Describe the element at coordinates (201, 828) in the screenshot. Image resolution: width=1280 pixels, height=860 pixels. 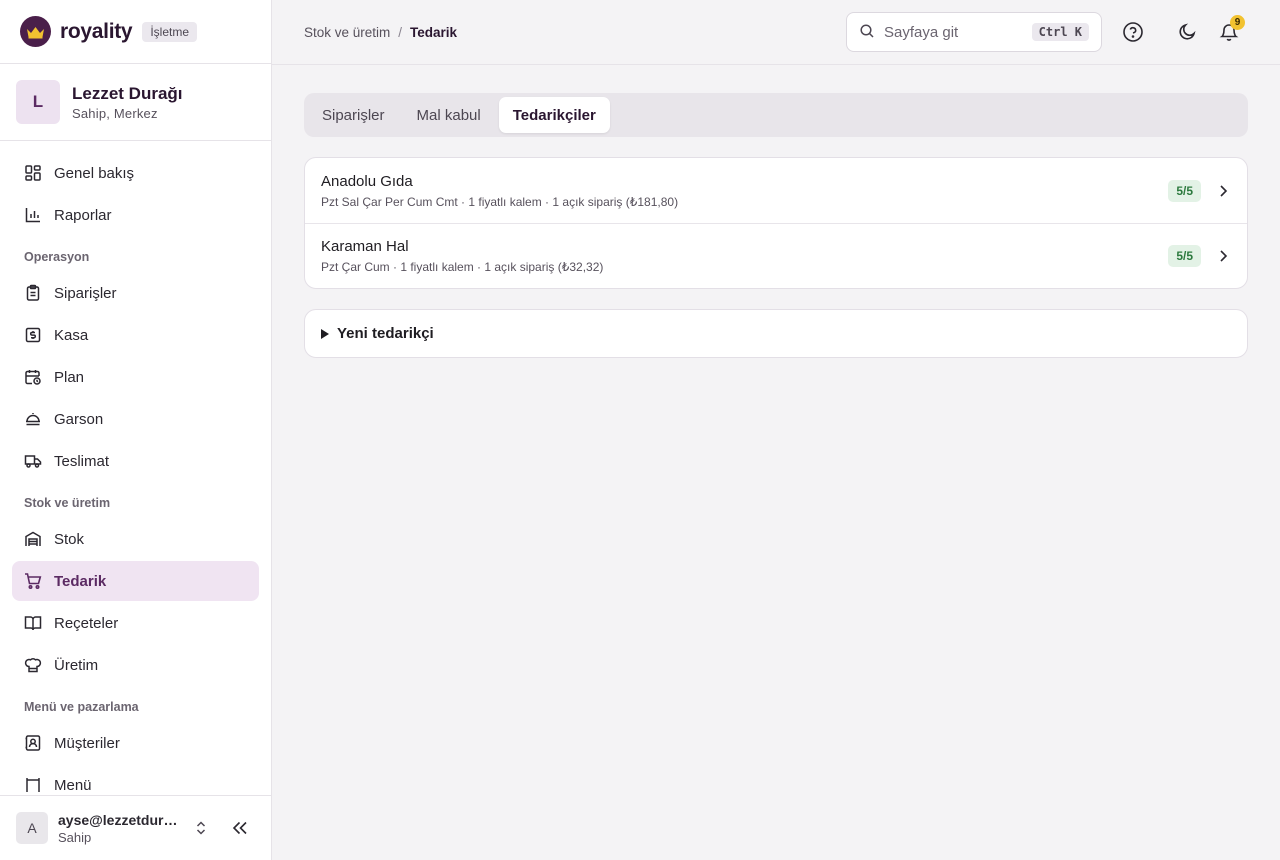
I see `chevrons-up-down-icon` at that location.